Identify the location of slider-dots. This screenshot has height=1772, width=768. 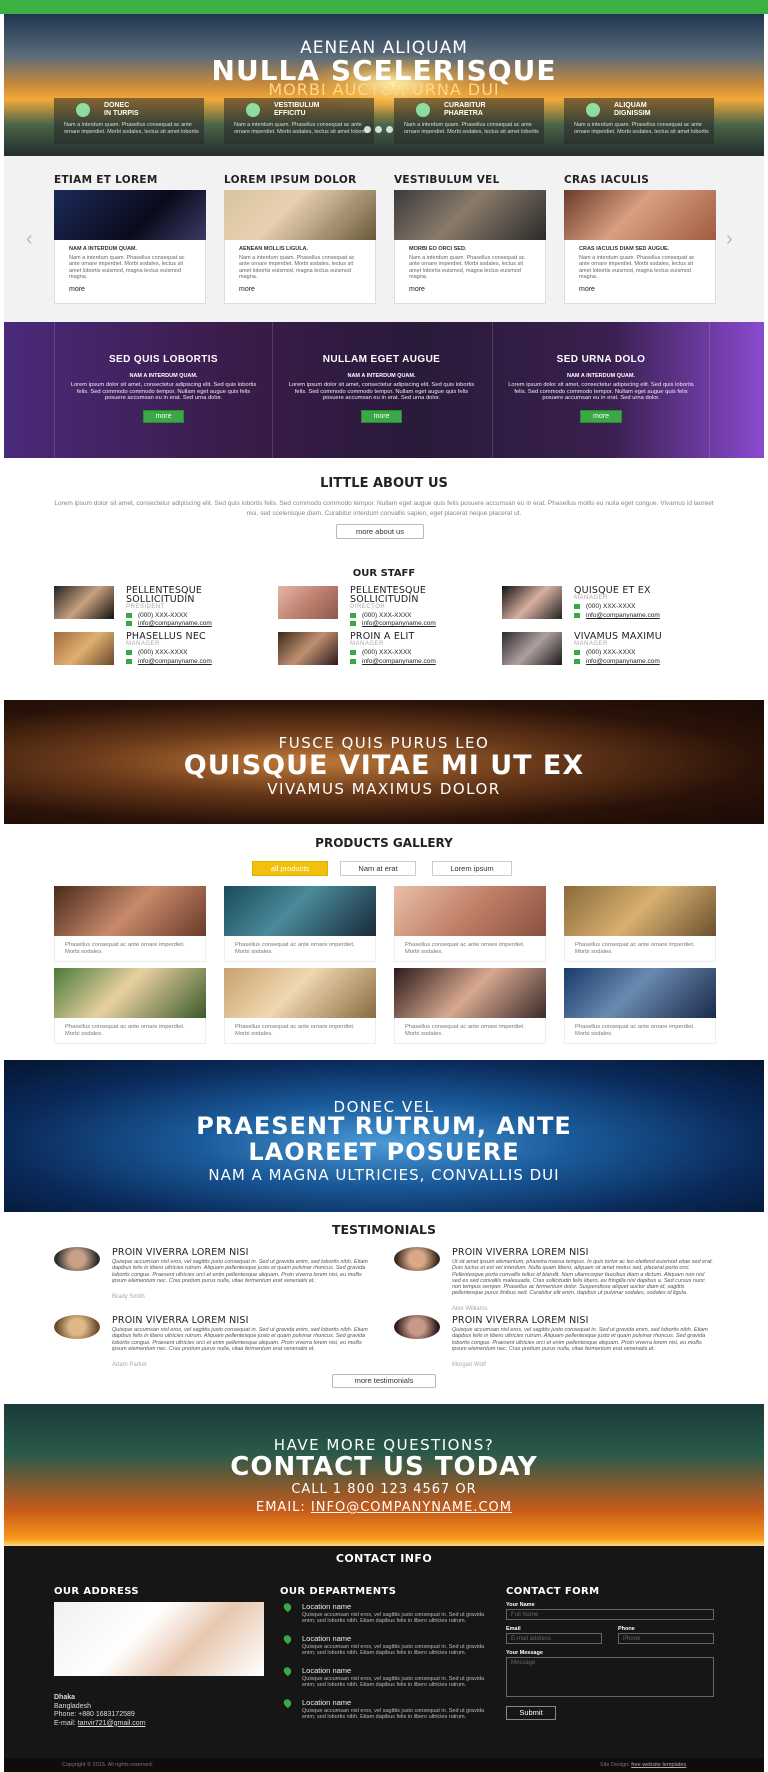
(380, 130).